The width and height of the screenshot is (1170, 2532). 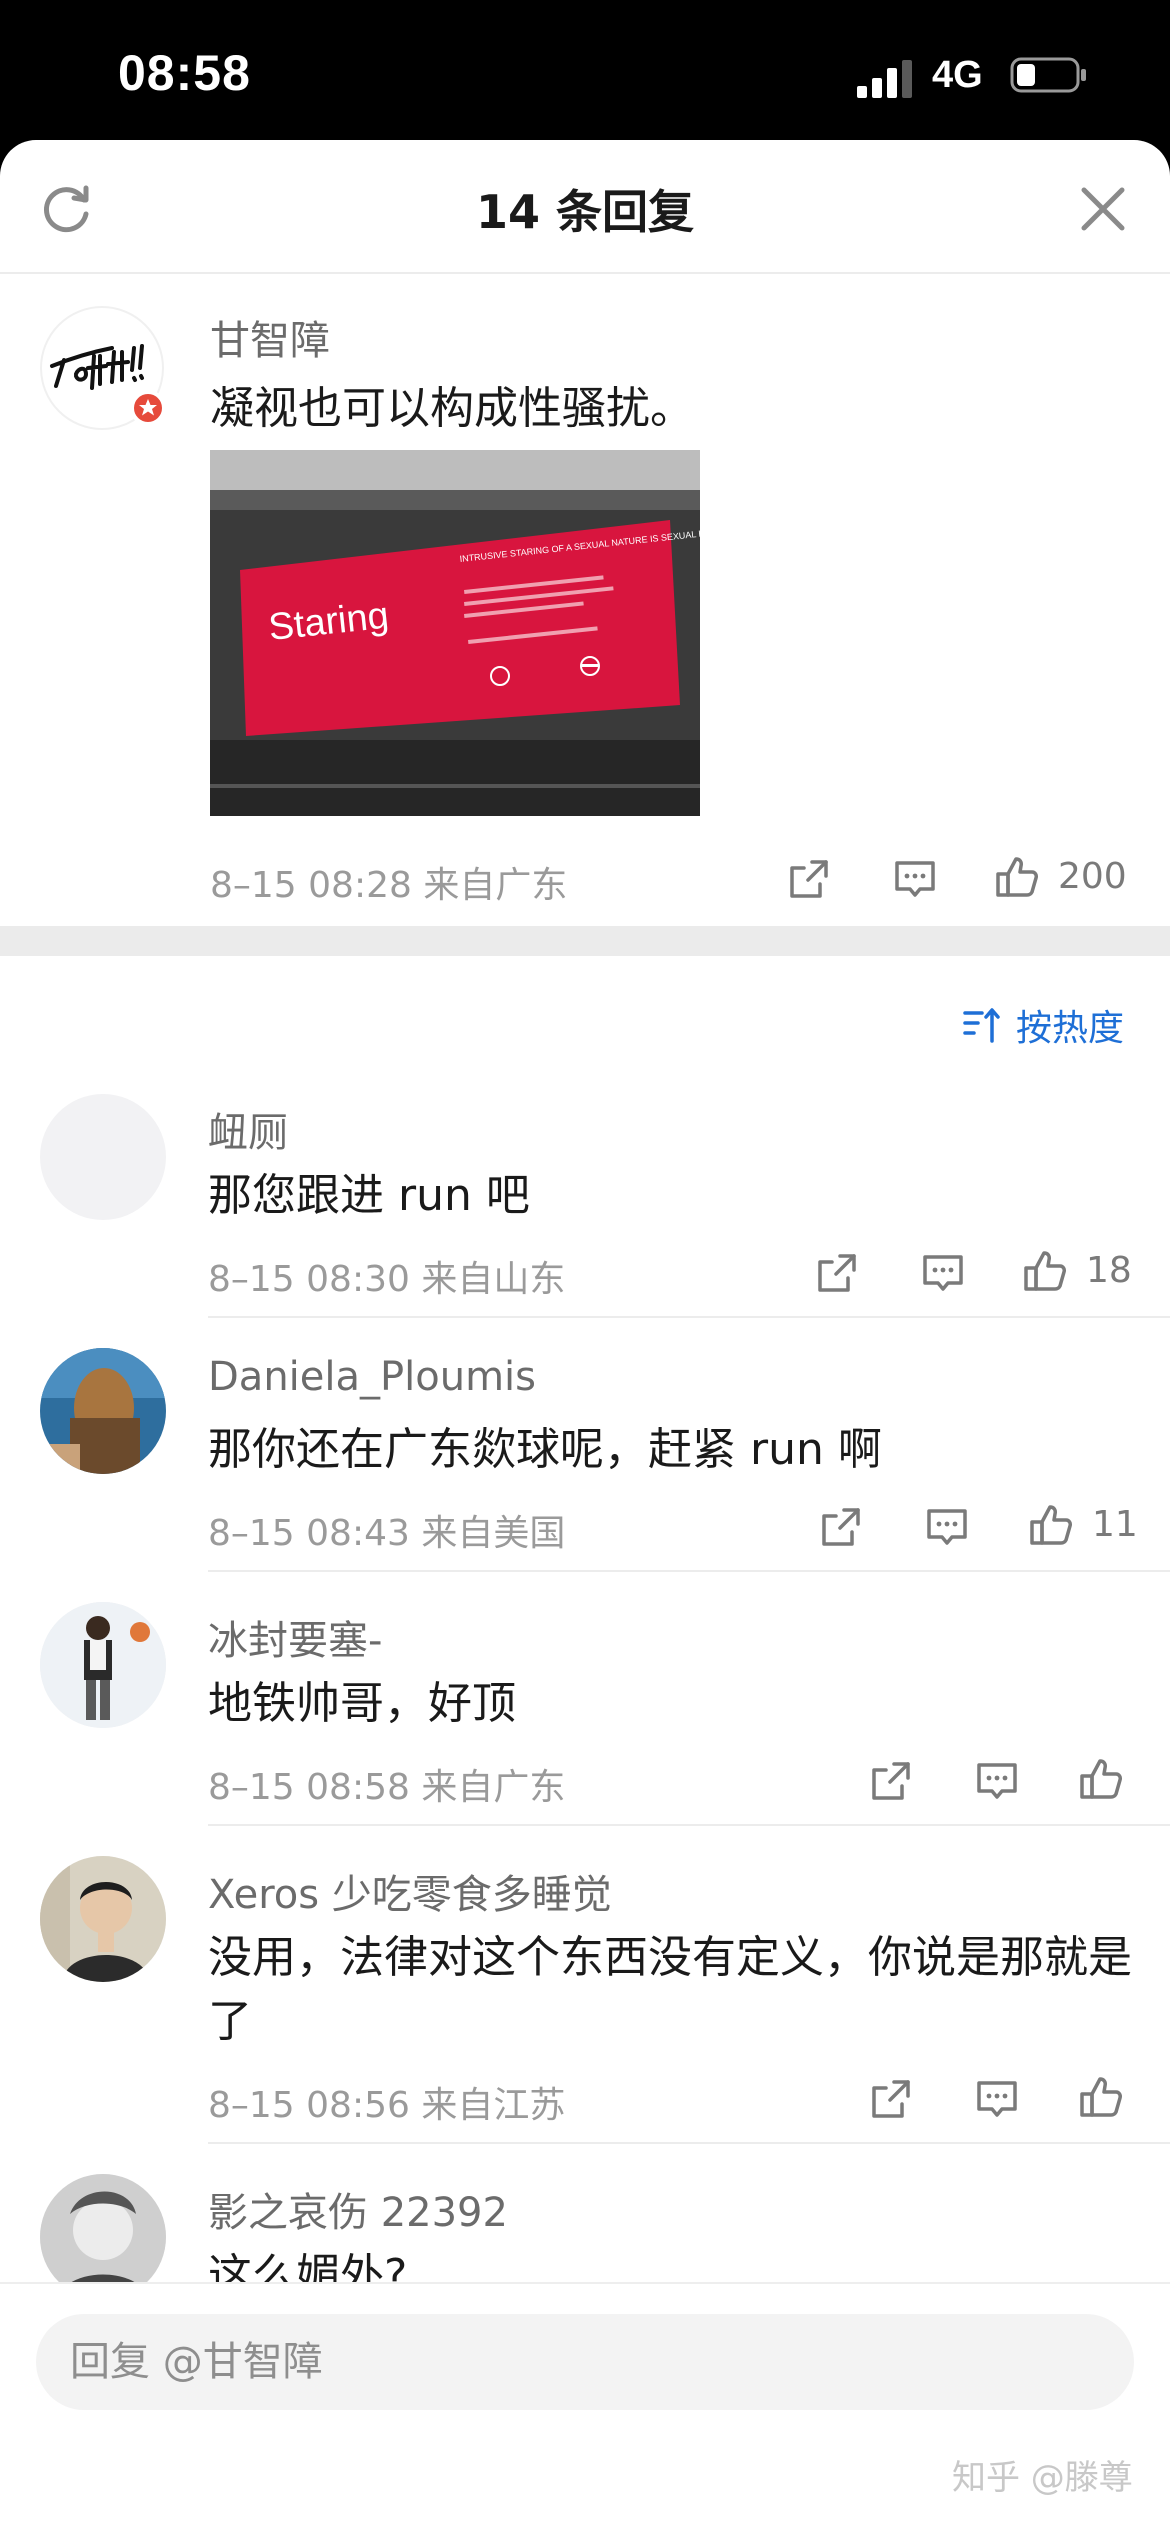 I want to click on close-icon, so click(x=1103, y=209).